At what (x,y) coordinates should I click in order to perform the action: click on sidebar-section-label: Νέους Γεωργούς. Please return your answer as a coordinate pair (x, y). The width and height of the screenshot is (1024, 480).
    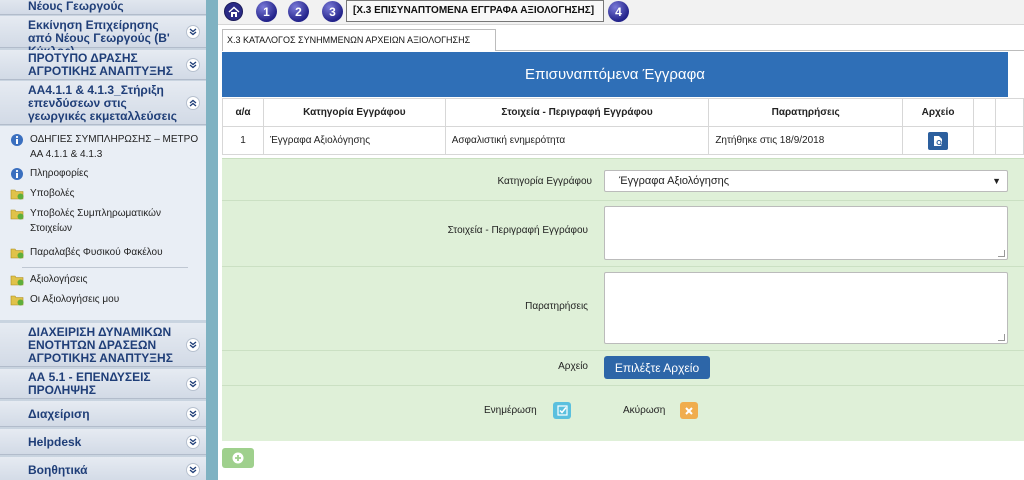
    Looking at the image, I should click on (76, 6).